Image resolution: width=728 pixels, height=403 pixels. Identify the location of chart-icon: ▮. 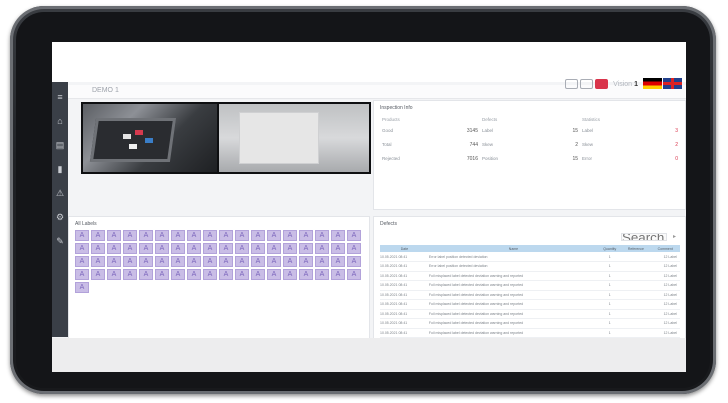
(60, 169).